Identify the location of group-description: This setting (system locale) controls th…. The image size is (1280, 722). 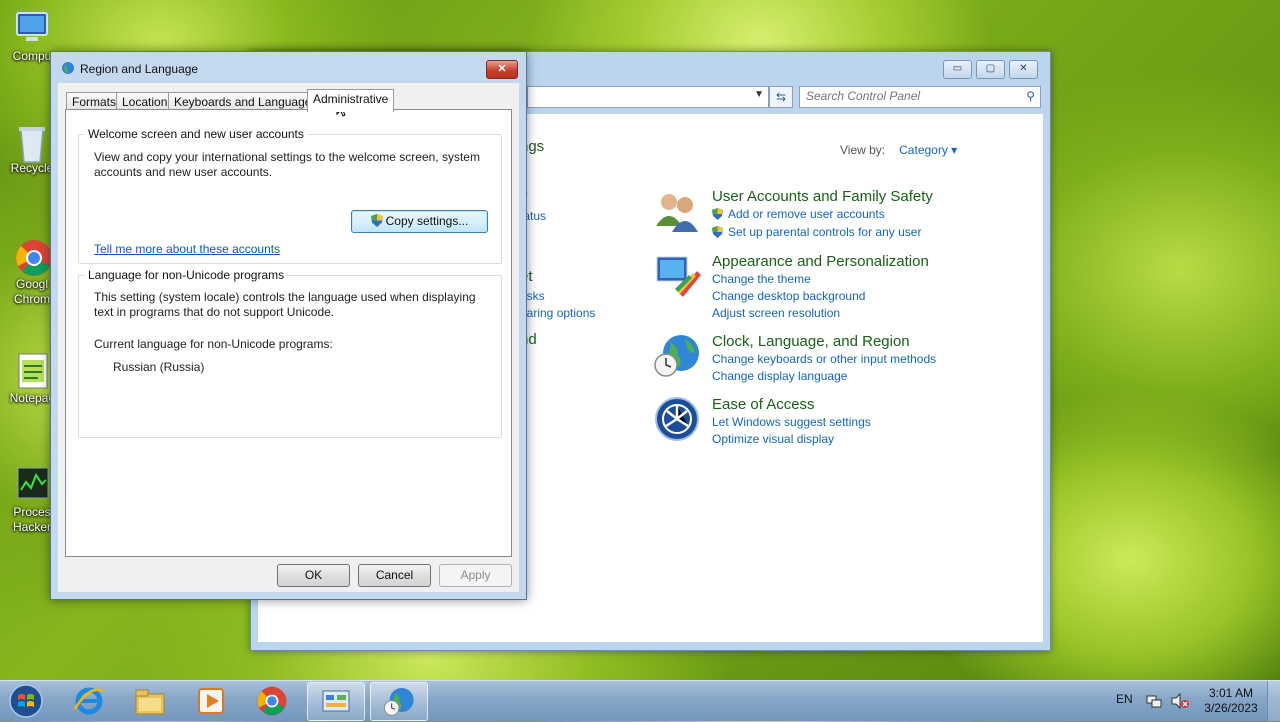
(285, 304).